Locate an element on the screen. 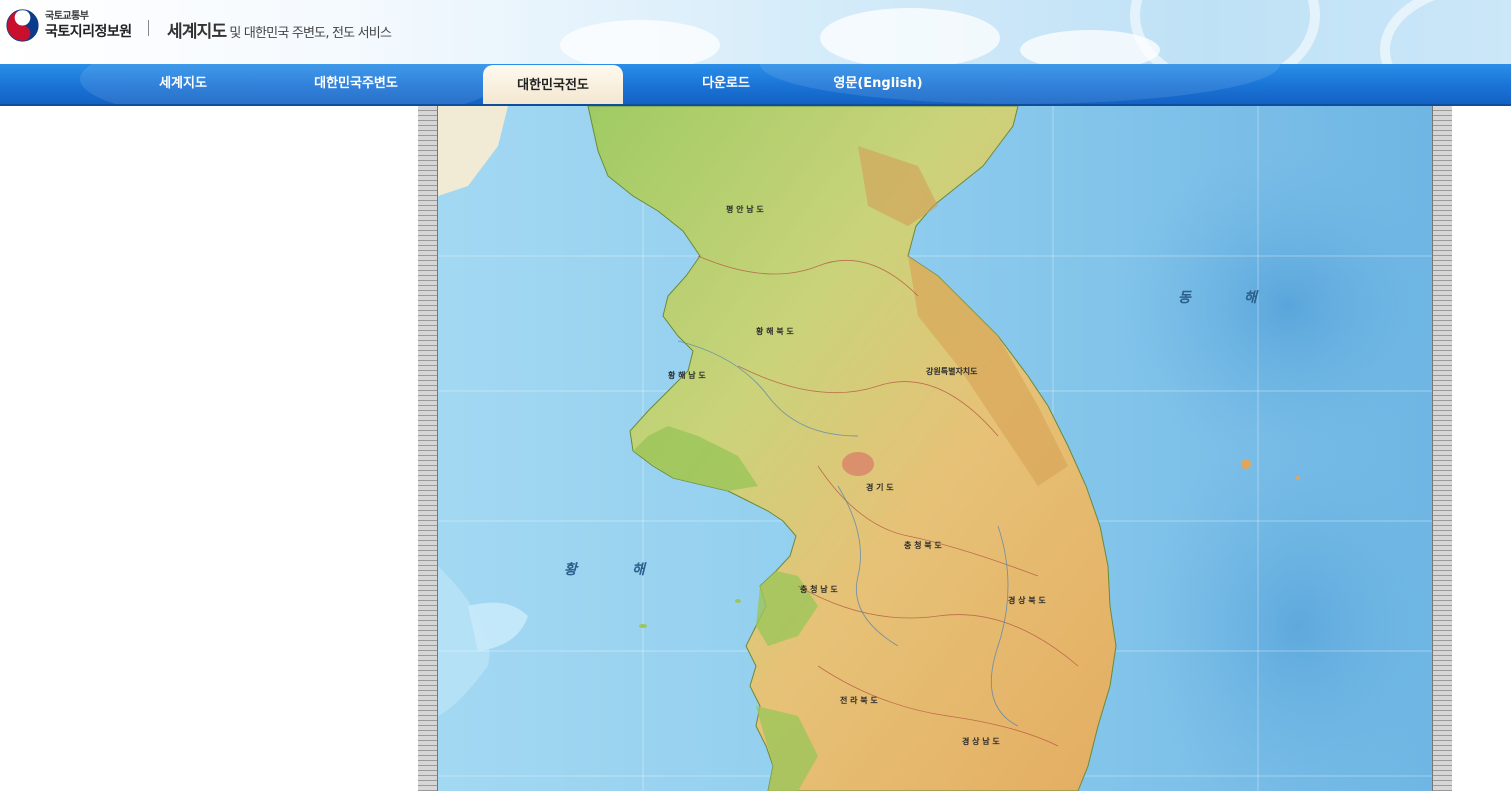 This screenshot has height=791, width=1511. ministry-name: 국토교통부 is located at coordinates (67, 16).